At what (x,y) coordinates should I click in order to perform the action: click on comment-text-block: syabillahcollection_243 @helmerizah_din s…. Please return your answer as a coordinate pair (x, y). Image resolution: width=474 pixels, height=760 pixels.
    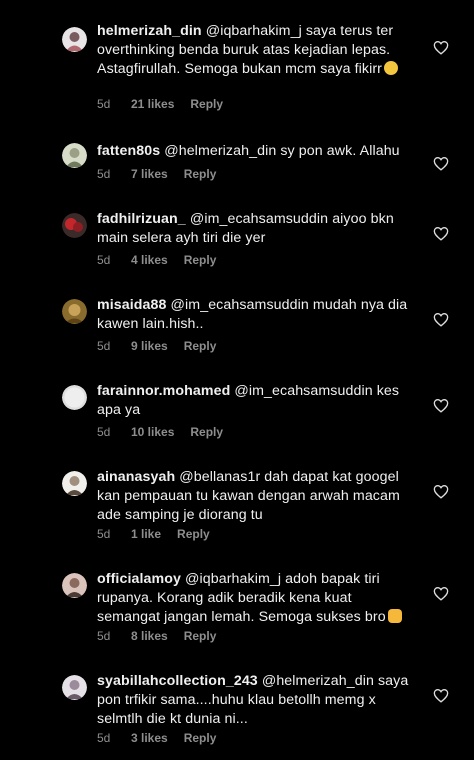
    Looking at the image, I should click on (257, 700).